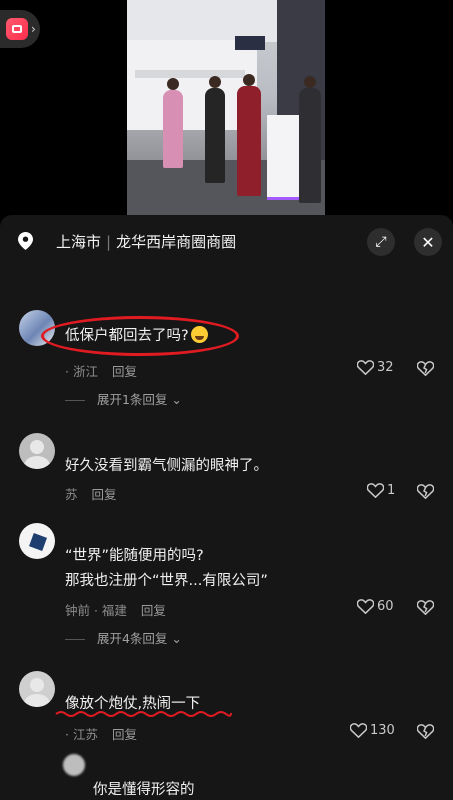  I want to click on video-scene-sign, so click(250, 43).